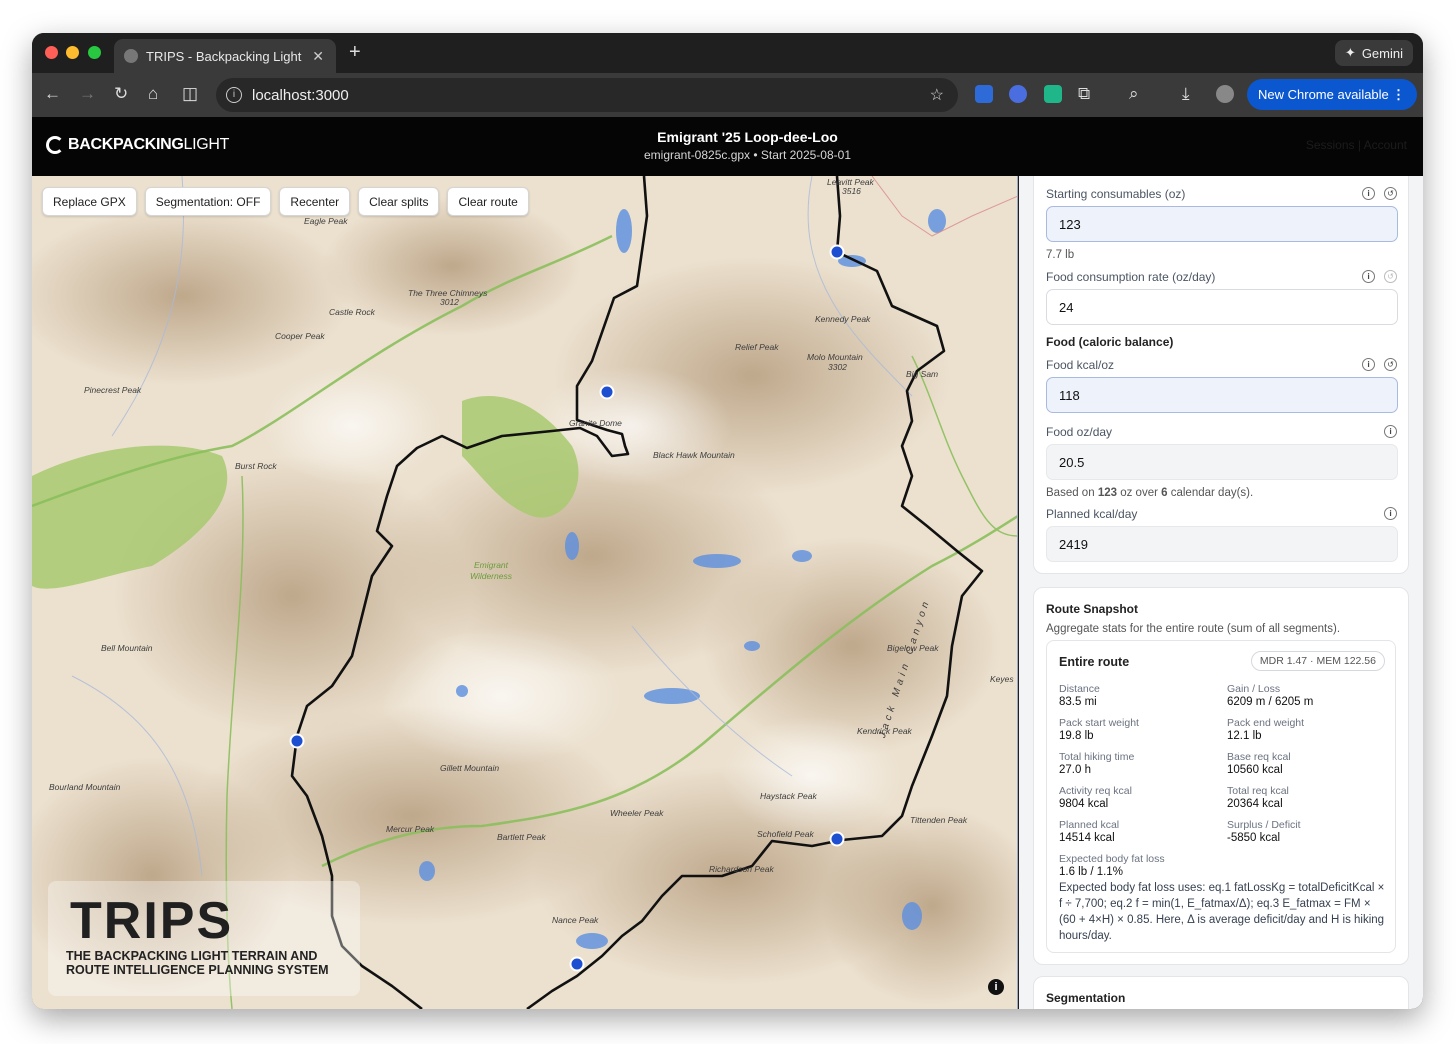 This screenshot has height=1044, width=1456. Describe the element at coordinates (851, 191) in the screenshot. I see `peak-label: 3516` at that location.